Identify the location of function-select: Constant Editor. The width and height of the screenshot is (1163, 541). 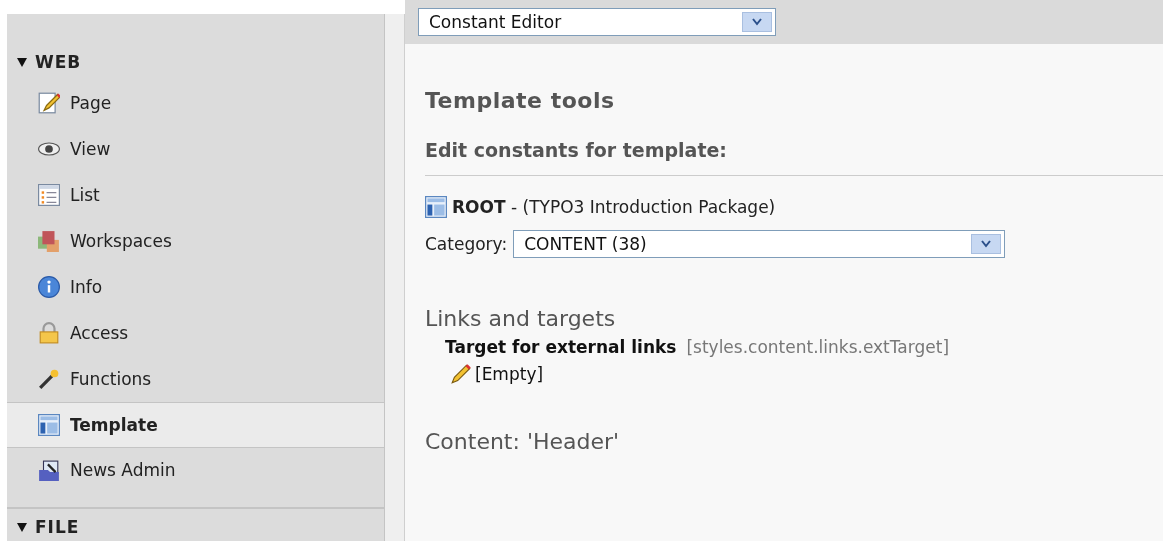
(597, 22).